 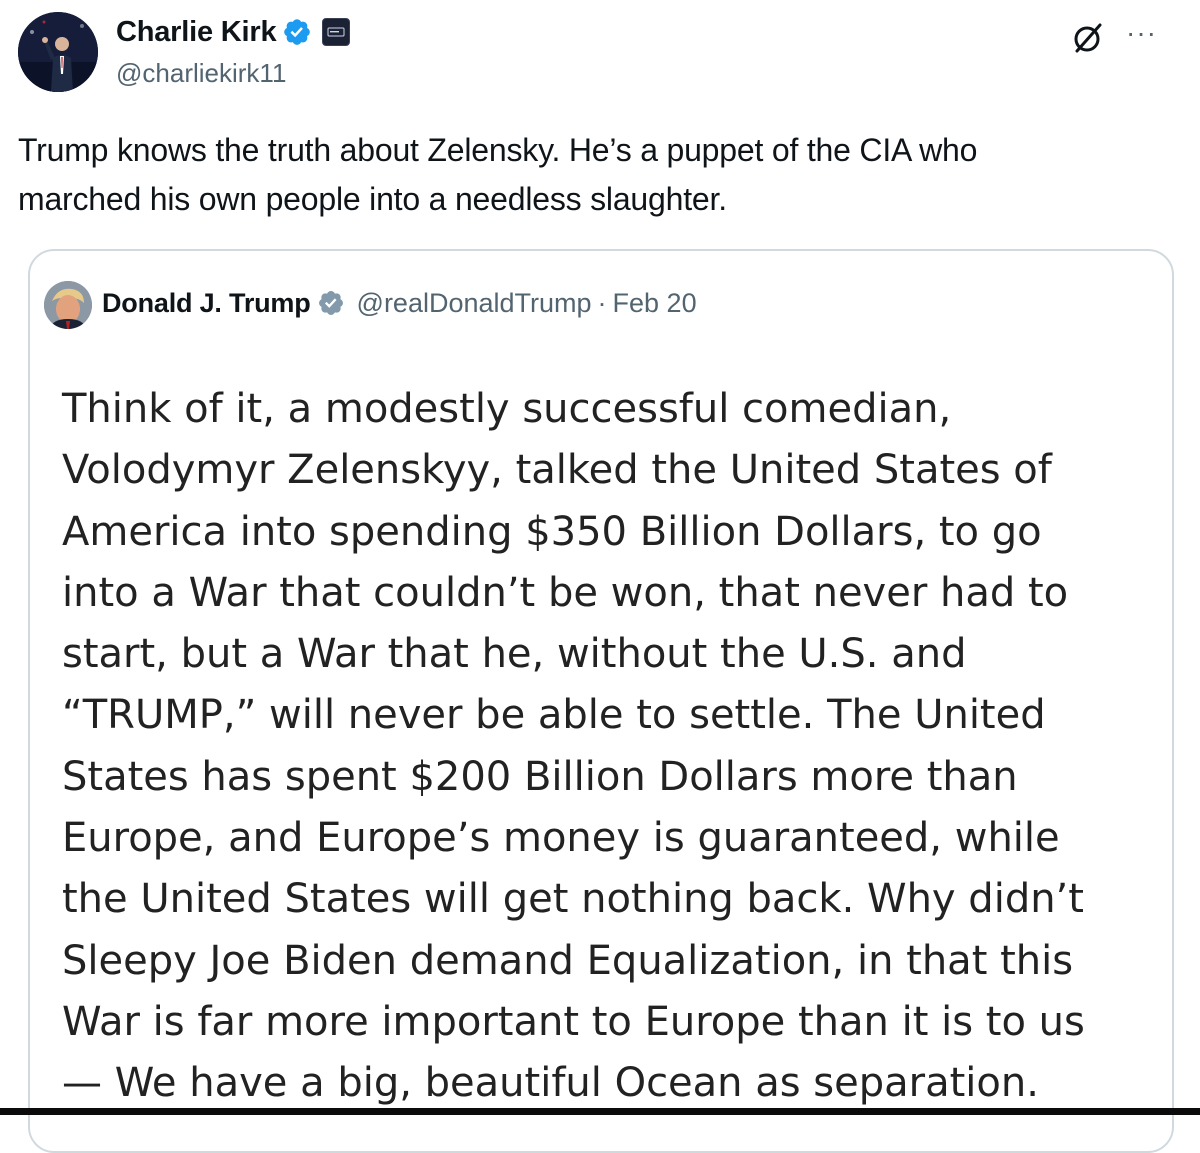 I want to click on affiliate-badge-icon, so click(x=336, y=32).